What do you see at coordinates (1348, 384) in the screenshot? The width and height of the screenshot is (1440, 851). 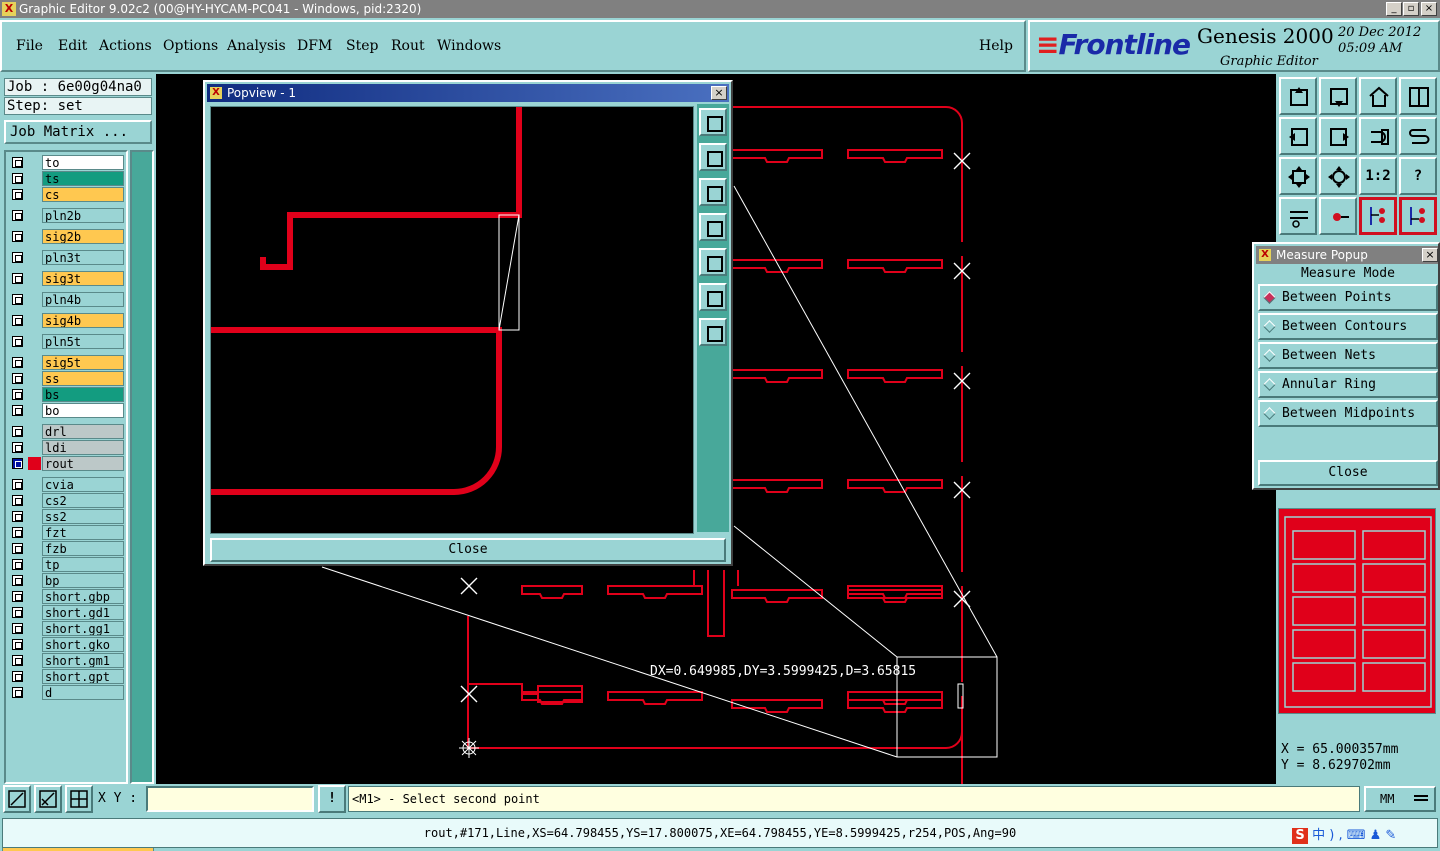 I see `mode-annular-ring: Annular Ring` at bounding box center [1348, 384].